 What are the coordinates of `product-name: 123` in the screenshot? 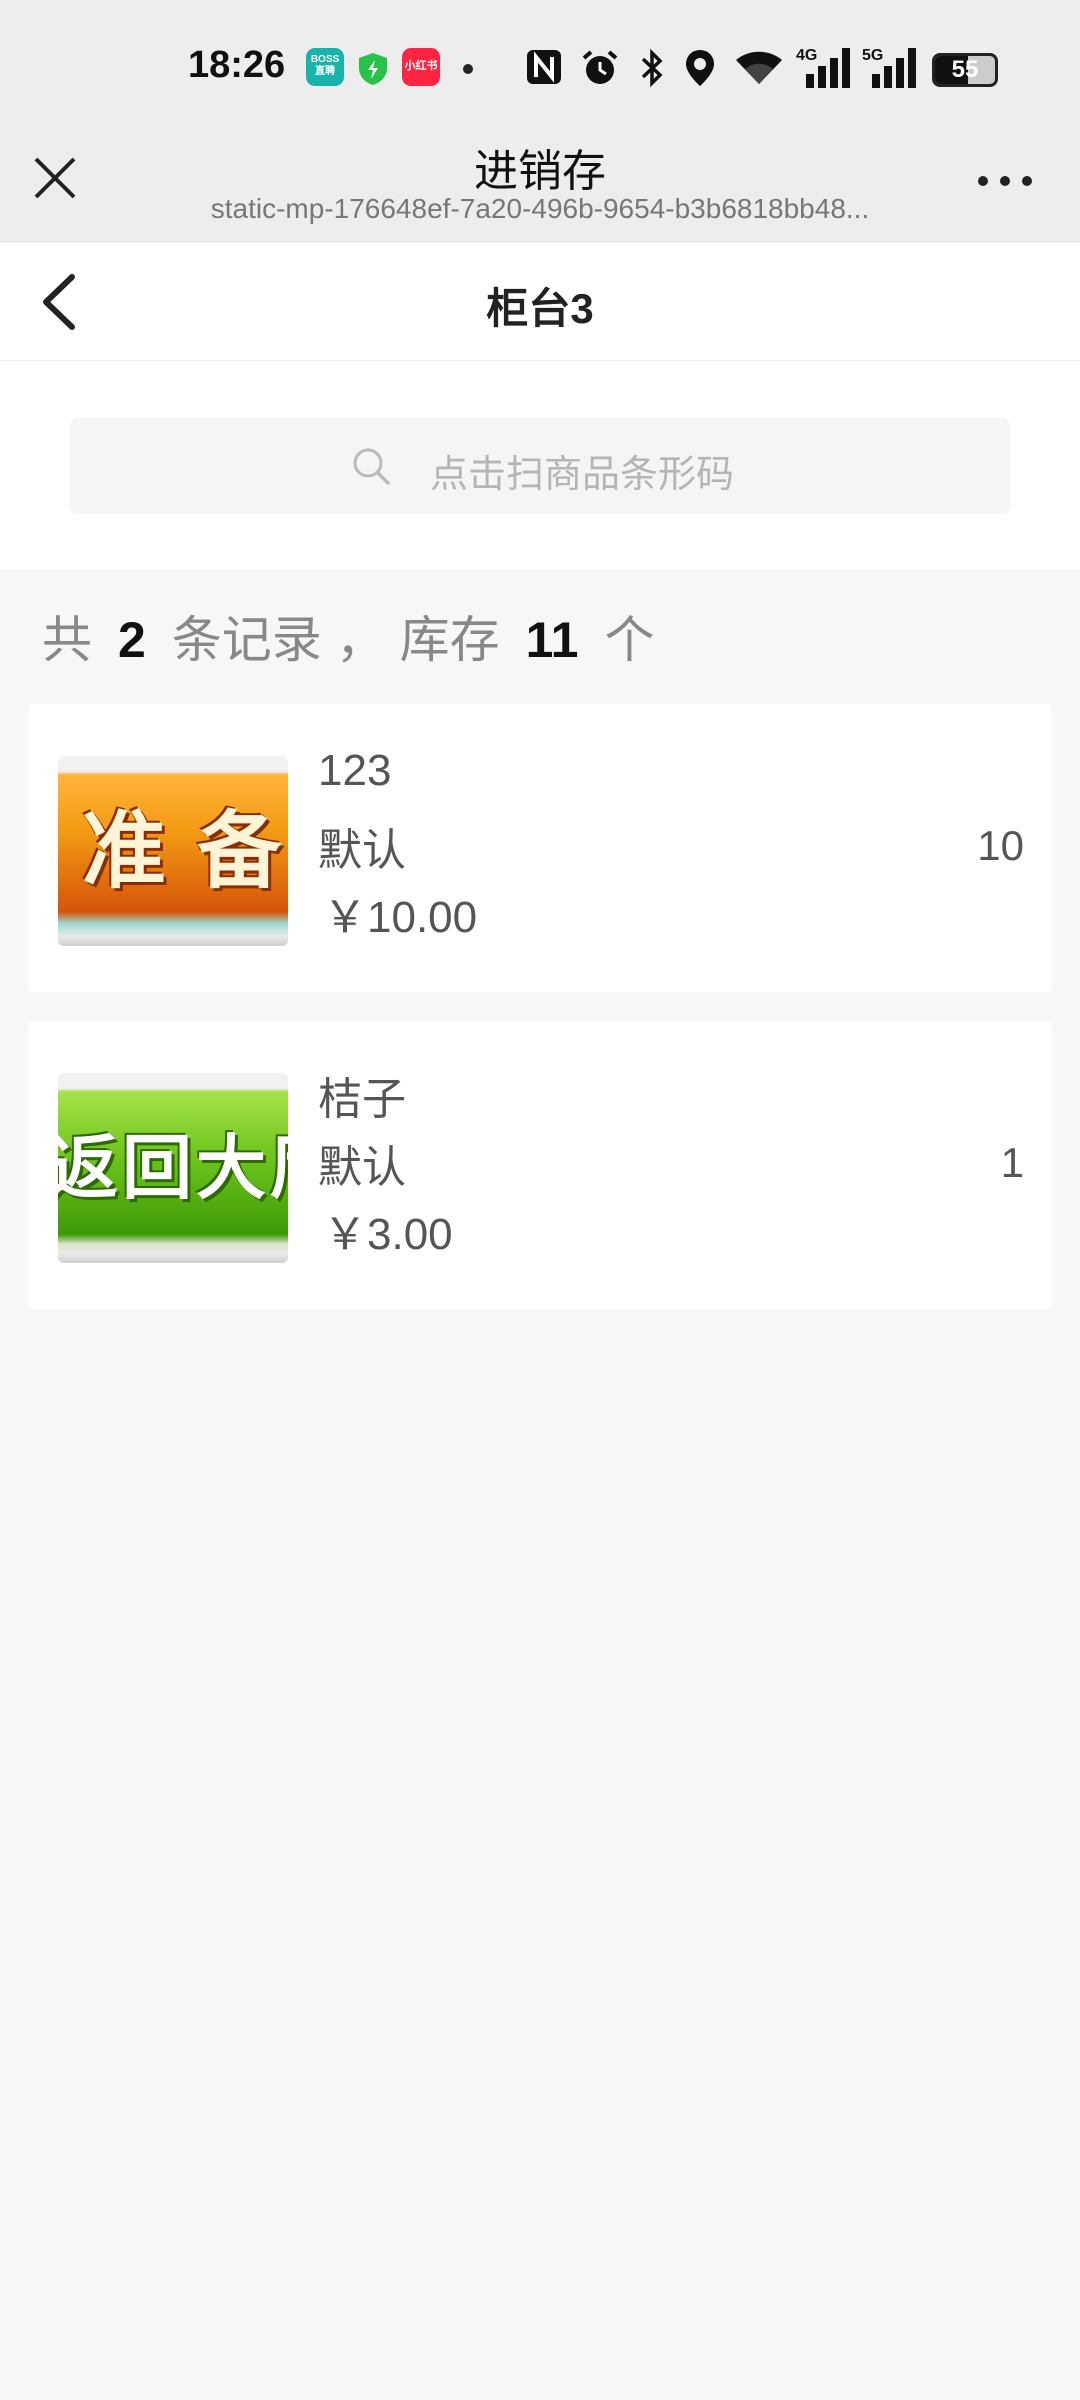 It's located at (355, 770).